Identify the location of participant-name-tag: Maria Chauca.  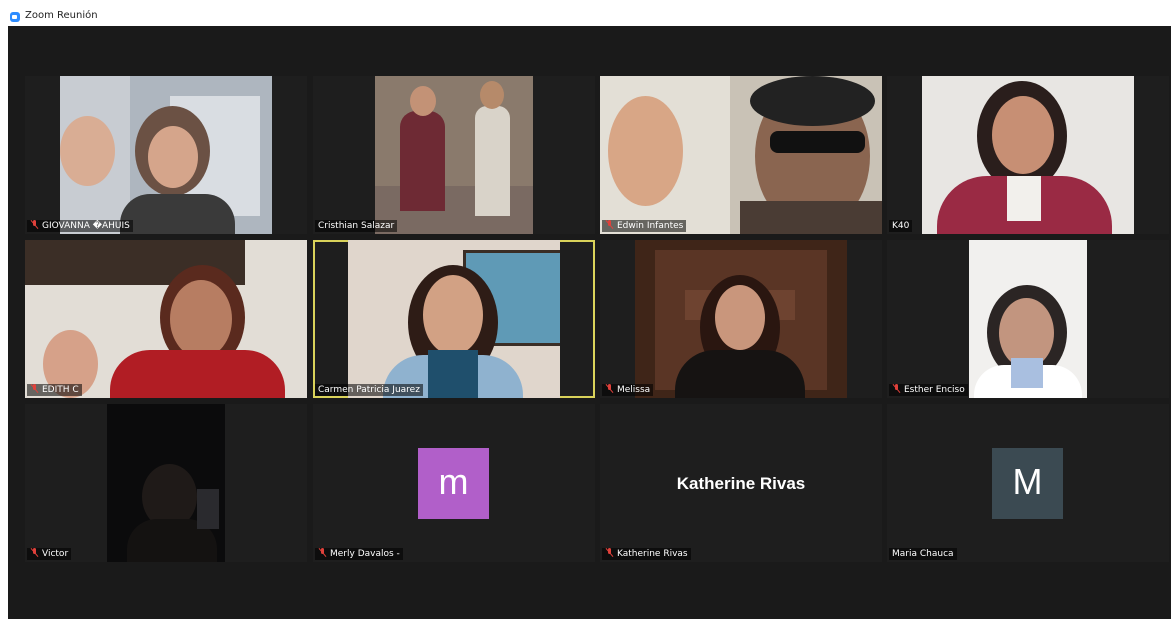
(923, 554).